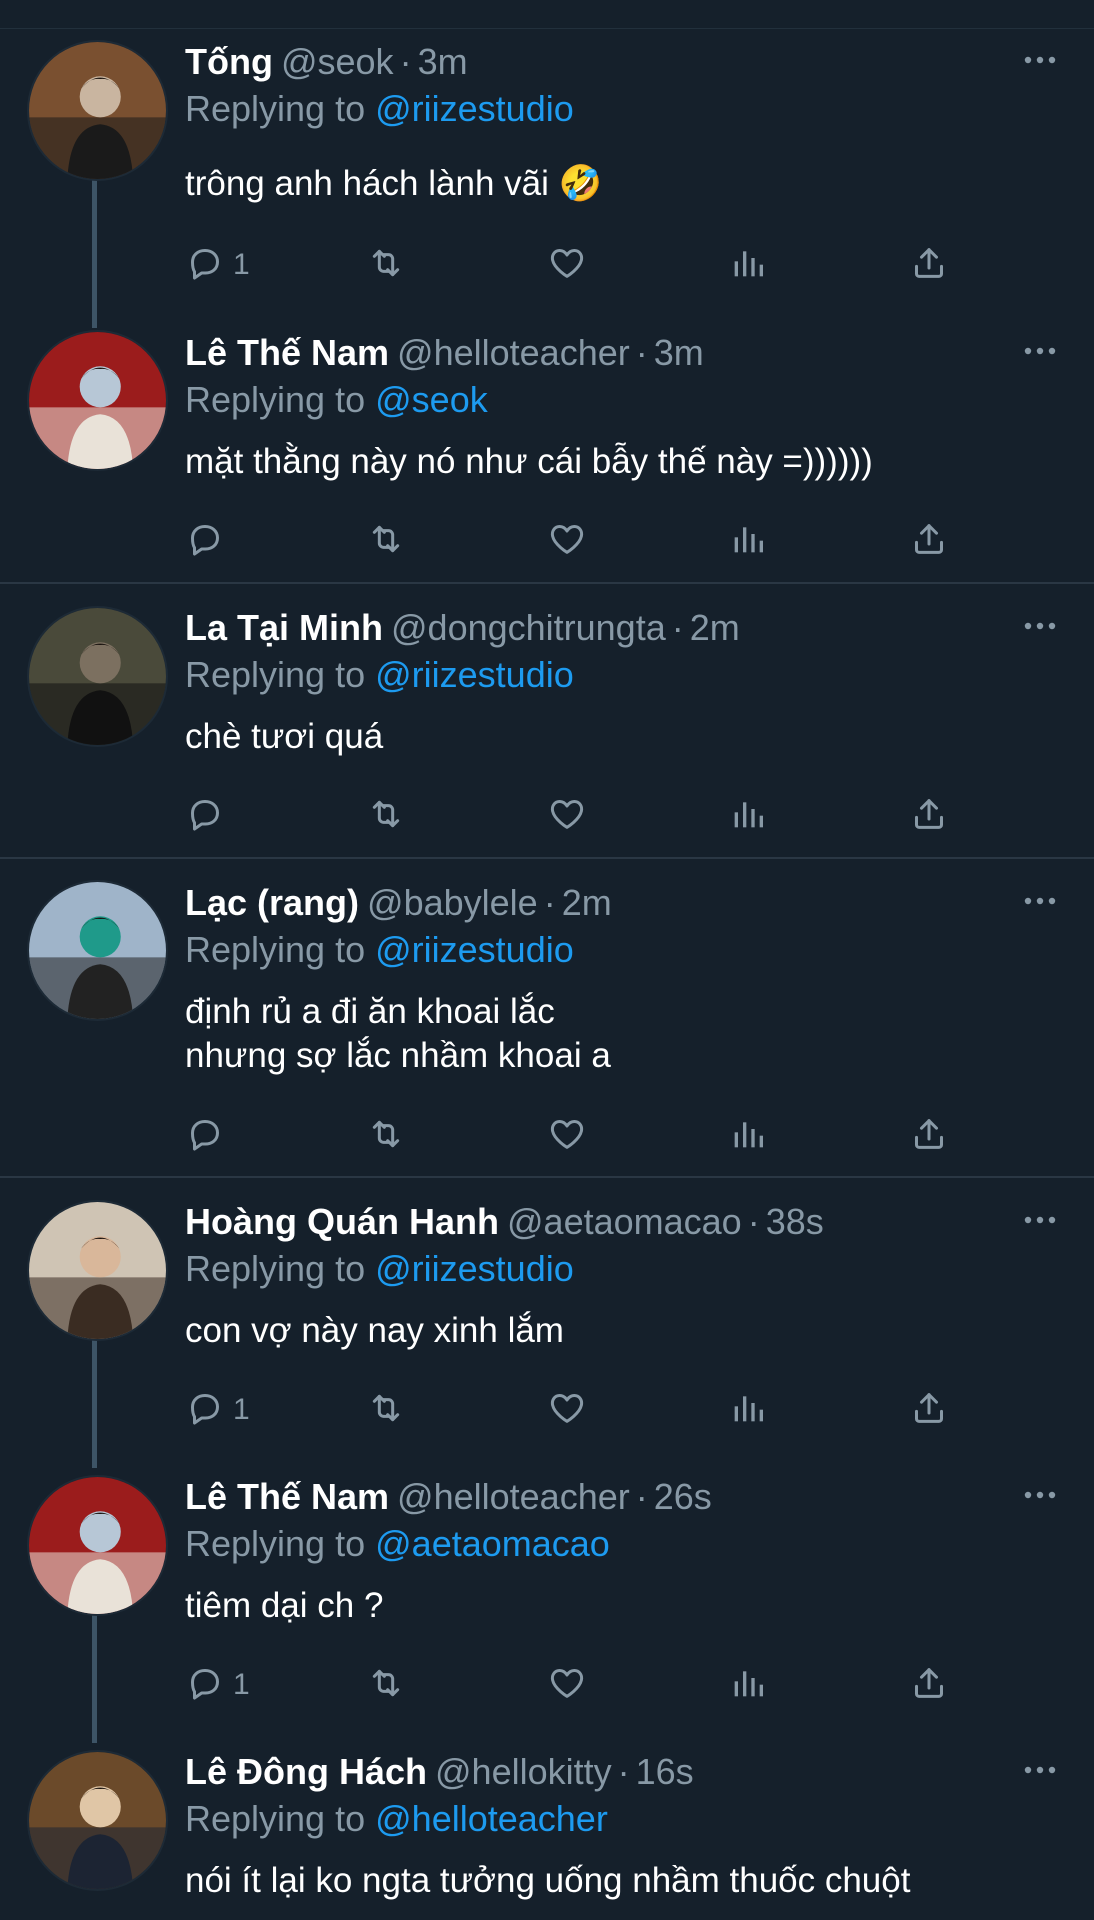  I want to click on user-handle: @dongchitrungta, so click(528, 627).